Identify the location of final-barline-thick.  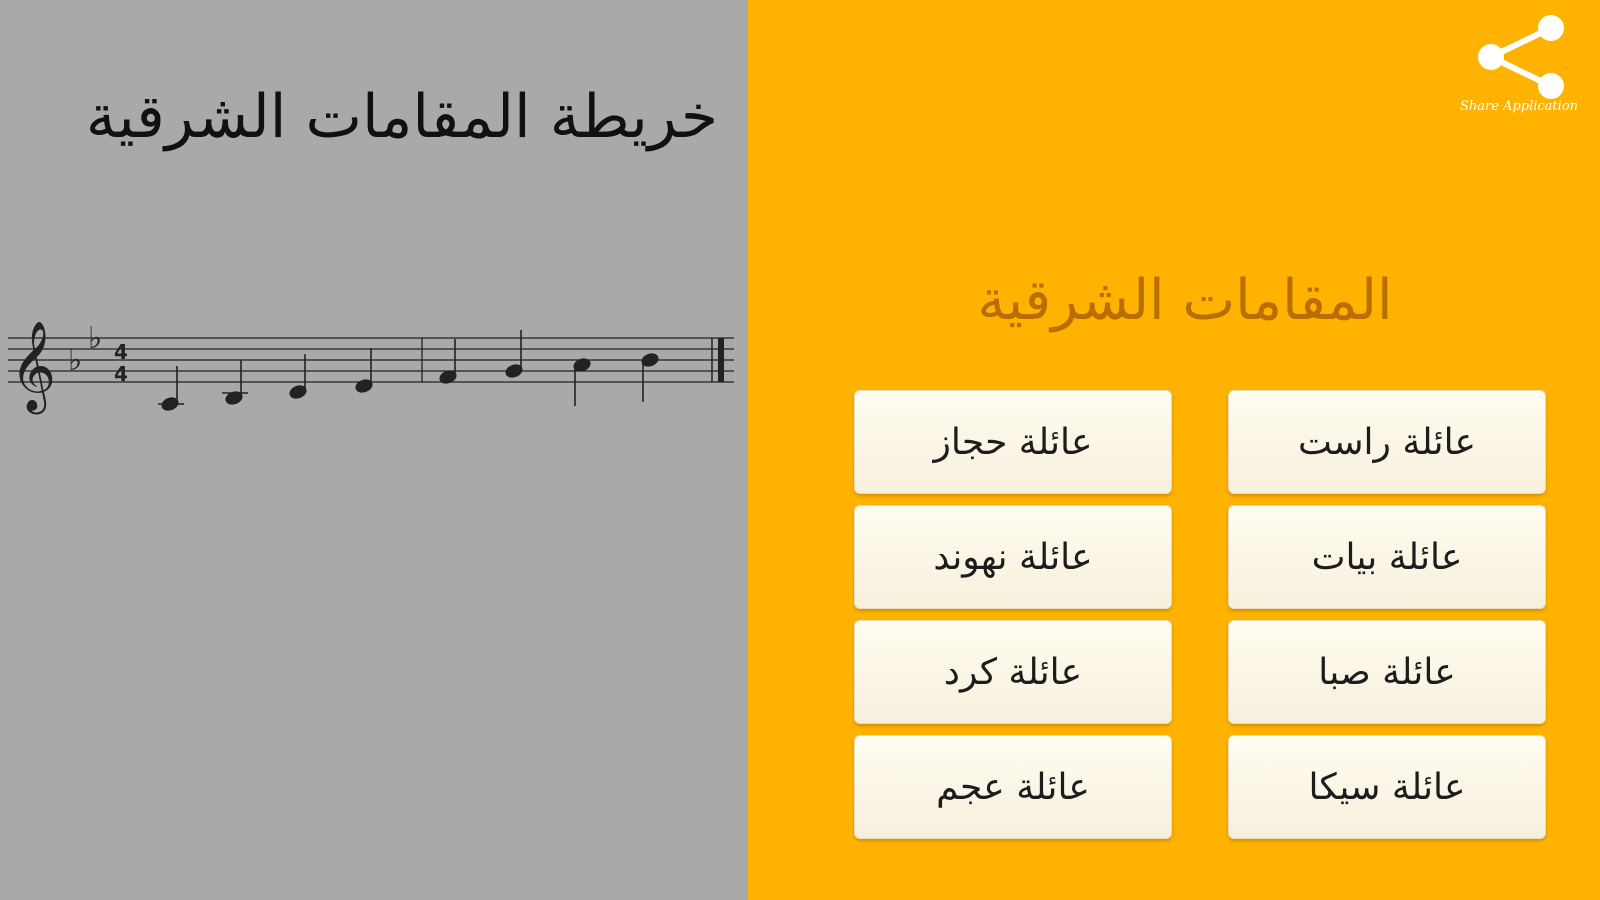
(721, 360).